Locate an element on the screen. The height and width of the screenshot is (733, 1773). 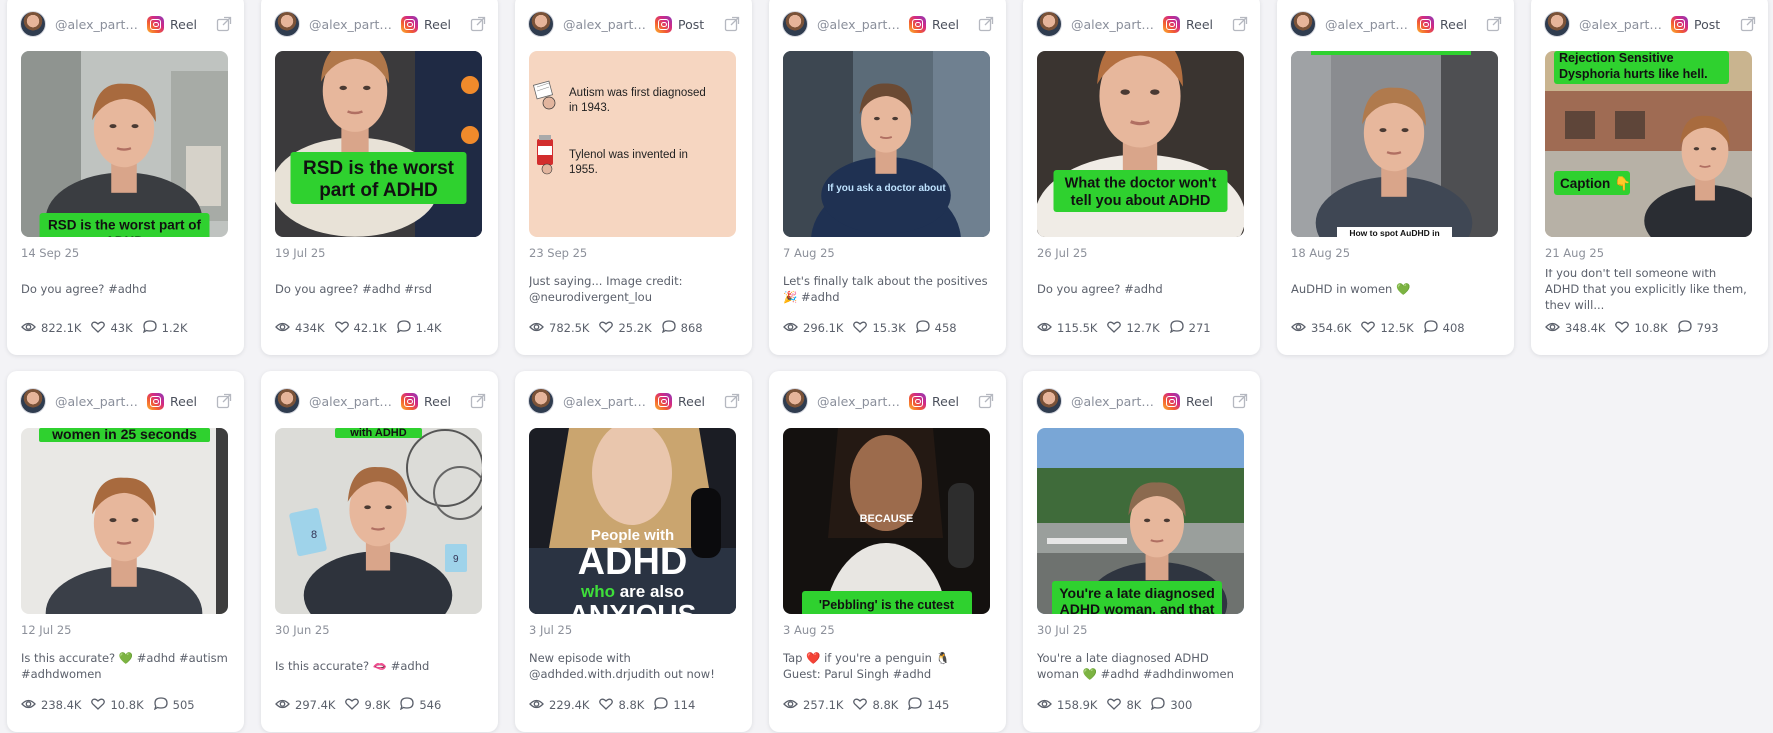
post-stats: 115.5K 12.7K 271 is located at coordinates (1143, 328).